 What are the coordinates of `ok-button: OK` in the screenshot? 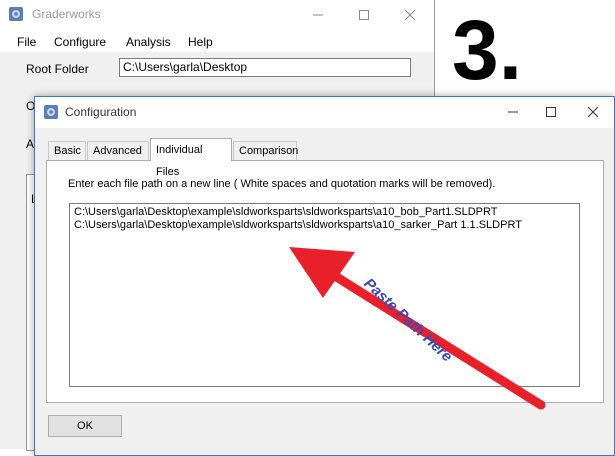 It's located at (85, 426).